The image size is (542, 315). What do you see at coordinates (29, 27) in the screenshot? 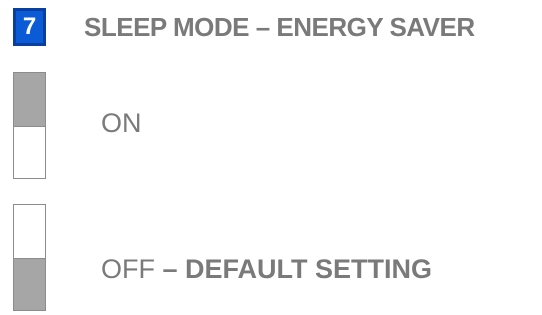
I see `step-number-badge: 7` at bounding box center [29, 27].